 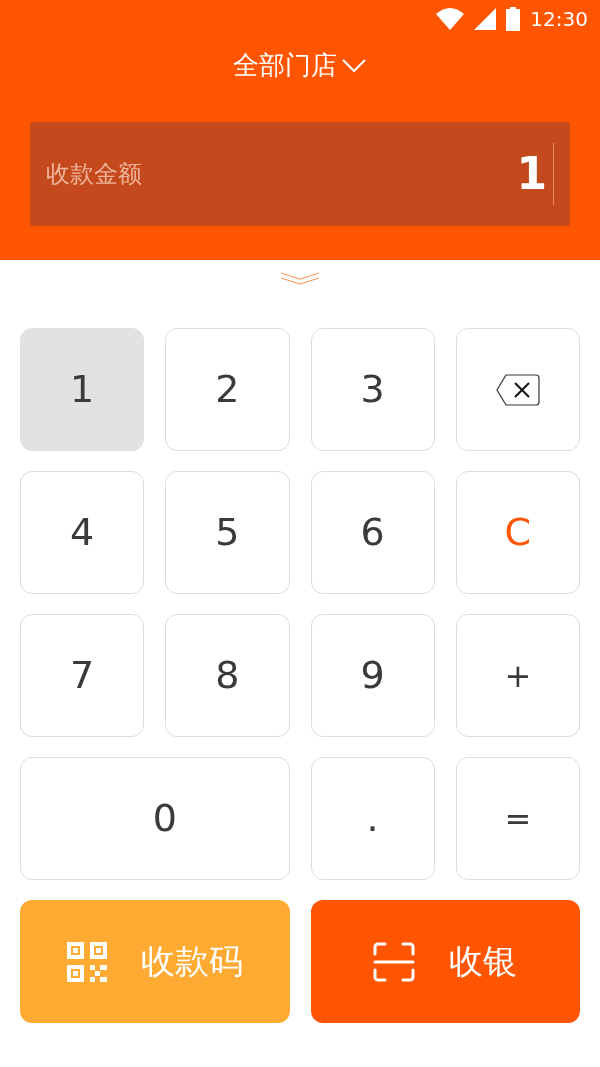 I want to click on wifi-icon, so click(x=450, y=19).